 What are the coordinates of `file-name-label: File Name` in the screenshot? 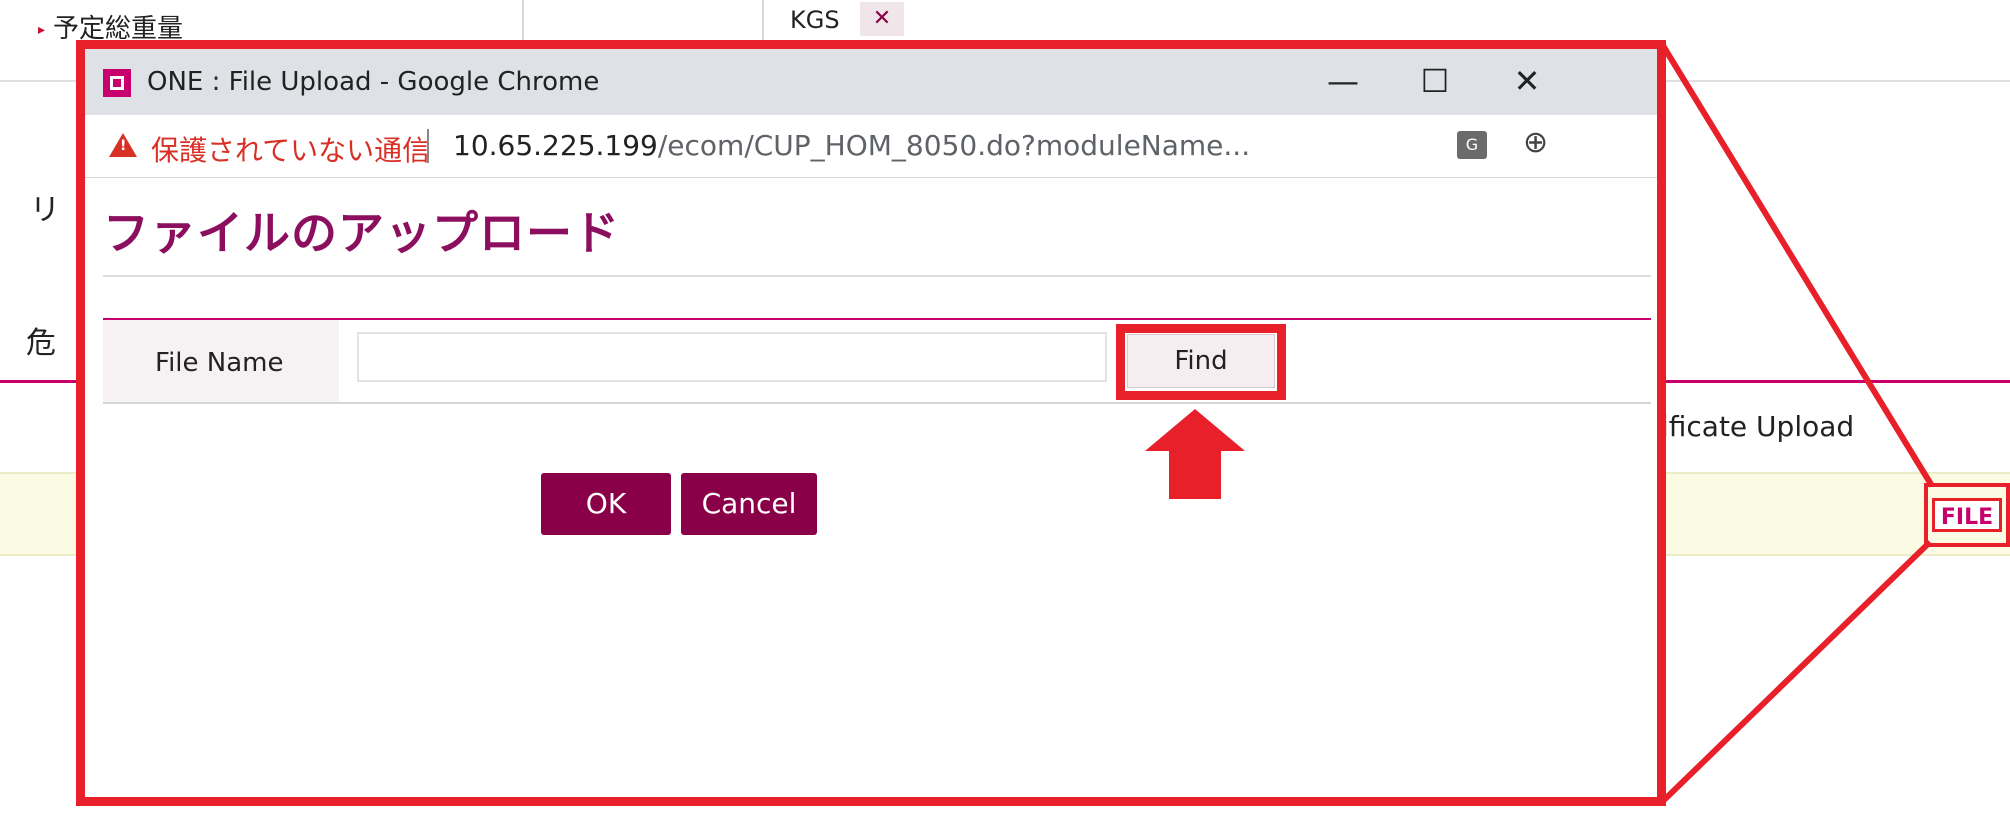 It's located at (219, 363).